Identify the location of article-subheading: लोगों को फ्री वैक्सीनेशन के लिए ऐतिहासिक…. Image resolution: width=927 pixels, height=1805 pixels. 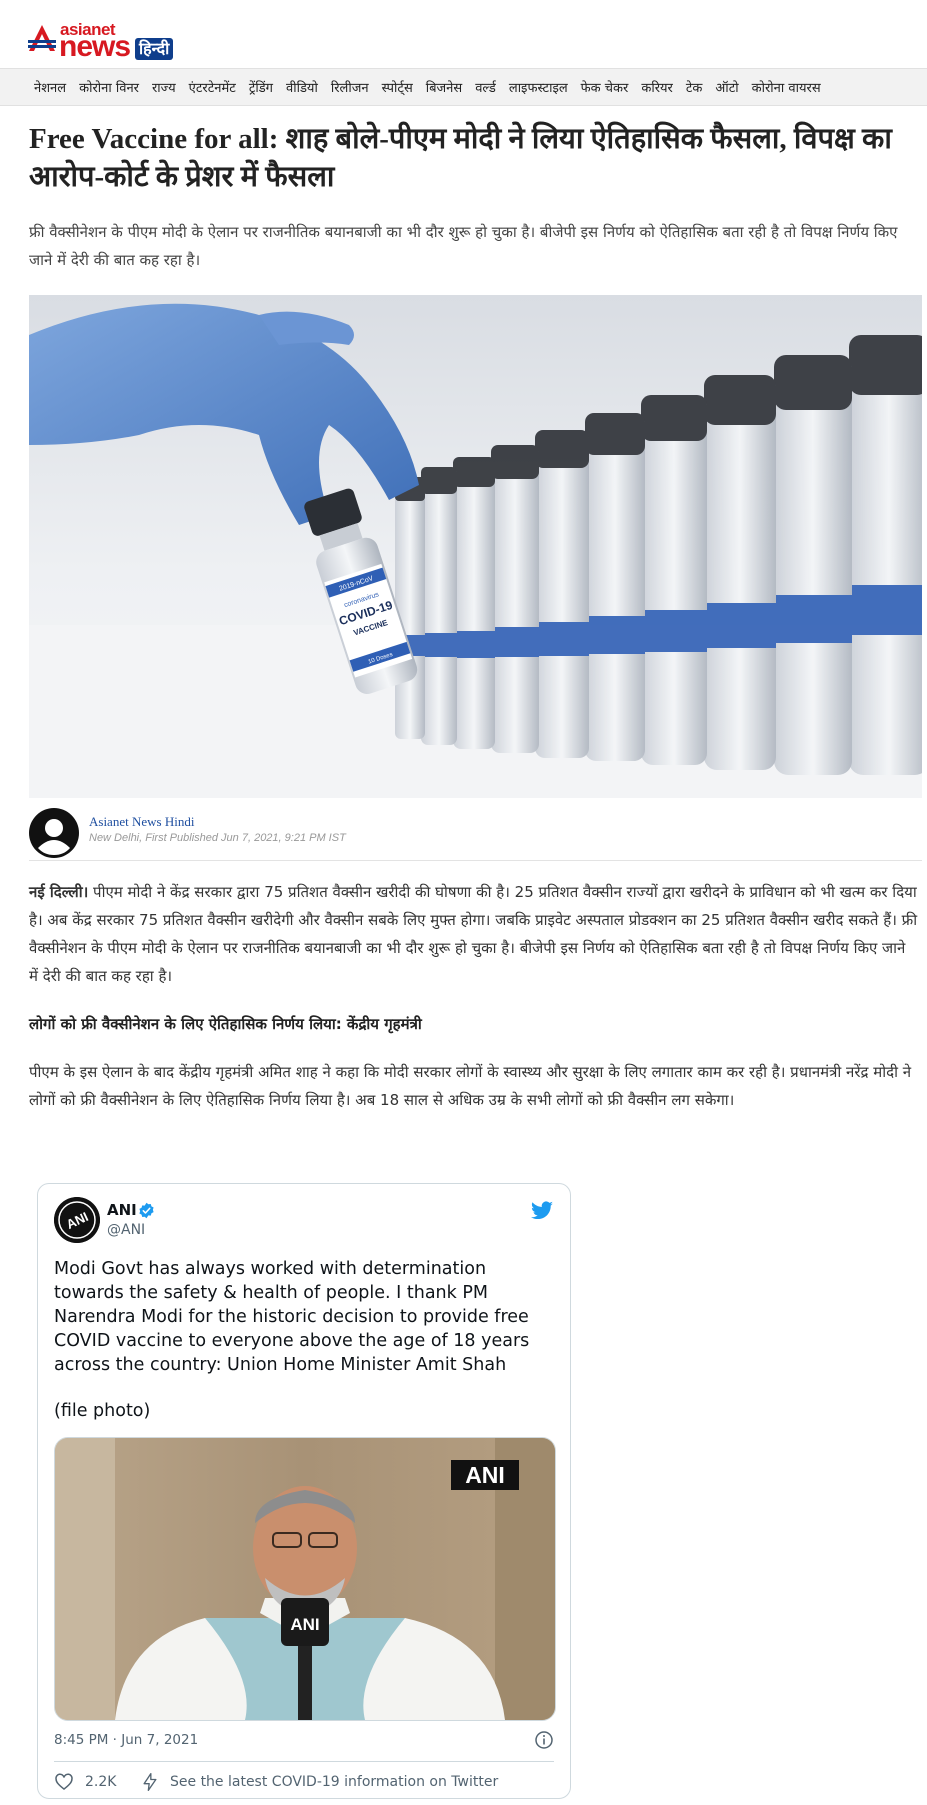
(225, 1024).